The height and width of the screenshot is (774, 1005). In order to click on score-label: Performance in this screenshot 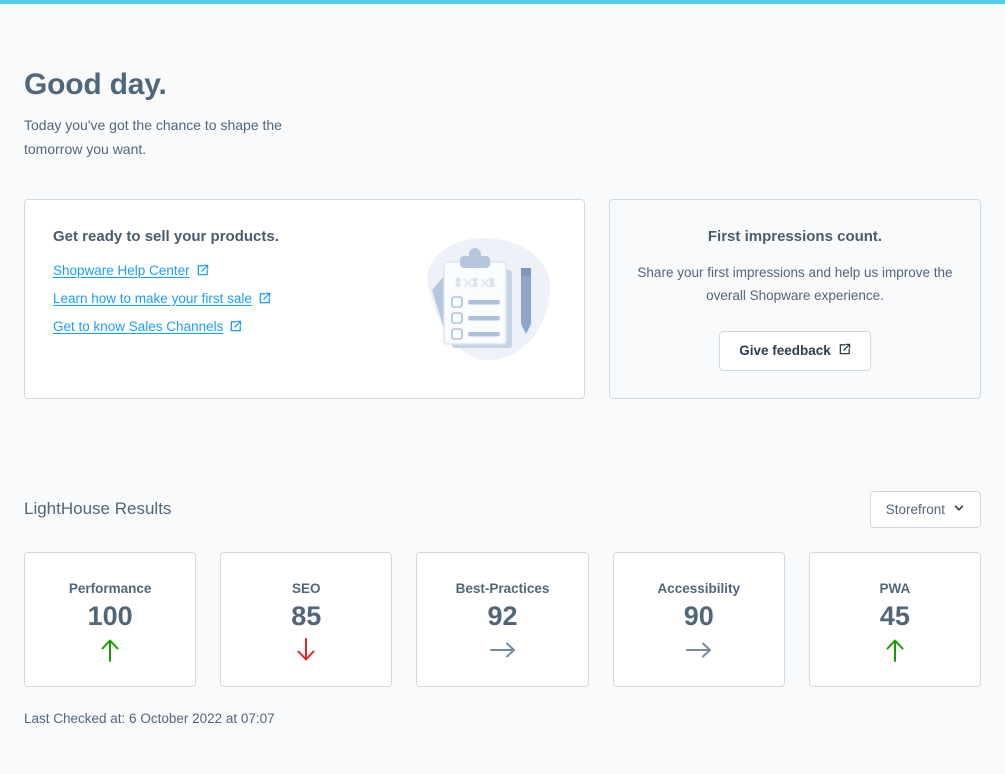, I will do `click(110, 588)`.